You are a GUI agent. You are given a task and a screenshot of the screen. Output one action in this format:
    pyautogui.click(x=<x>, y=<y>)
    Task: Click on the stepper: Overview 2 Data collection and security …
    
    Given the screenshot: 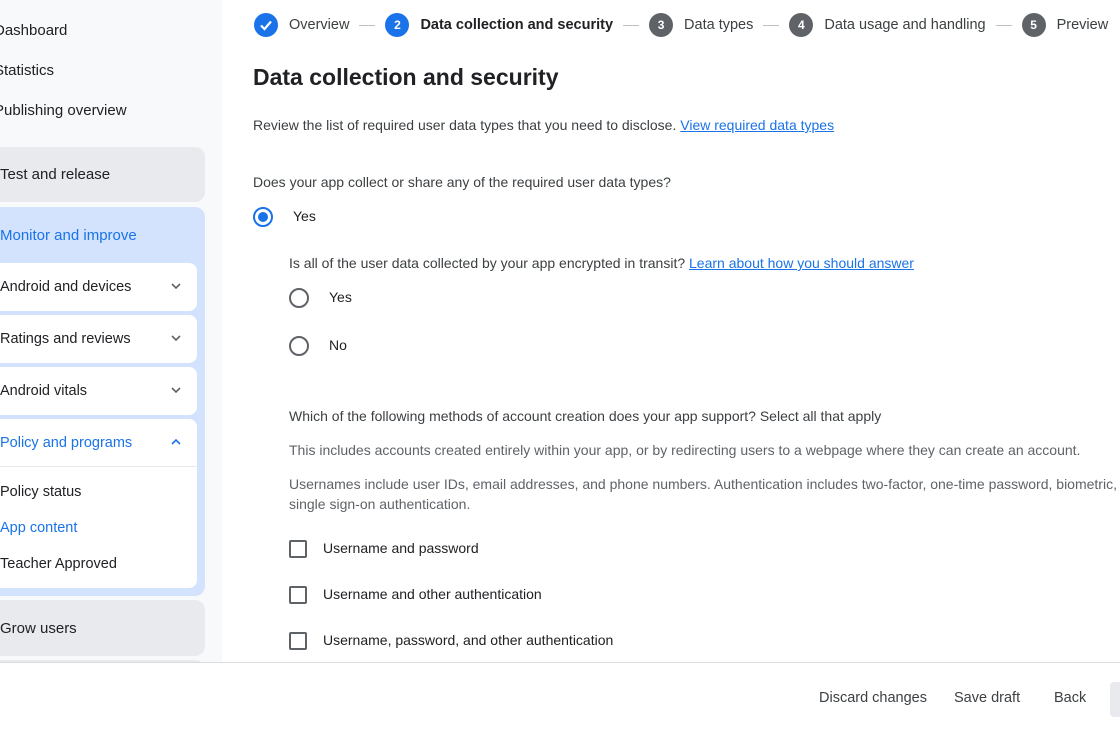 What is the action you would take?
    pyautogui.click(x=681, y=25)
    